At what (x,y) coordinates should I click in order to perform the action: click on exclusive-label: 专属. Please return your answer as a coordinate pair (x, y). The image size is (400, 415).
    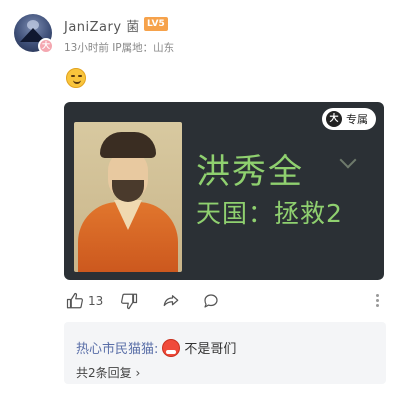
    Looking at the image, I should click on (357, 119).